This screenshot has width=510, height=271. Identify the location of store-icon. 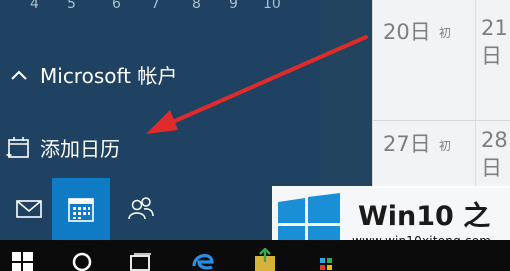
(265, 259).